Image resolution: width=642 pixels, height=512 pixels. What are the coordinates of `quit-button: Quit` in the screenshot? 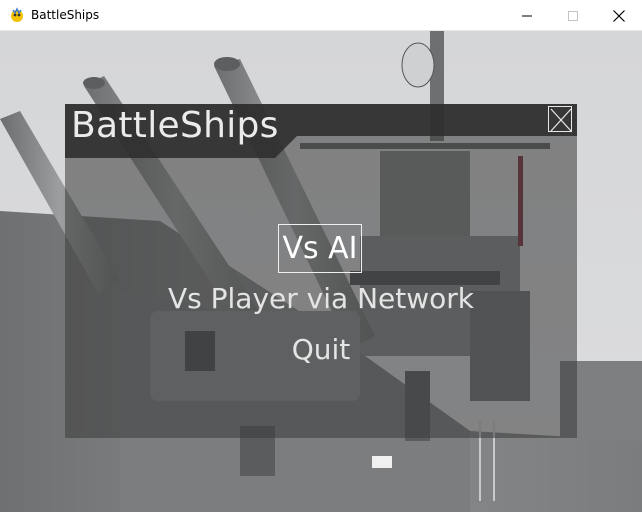 It's located at (321, 350).